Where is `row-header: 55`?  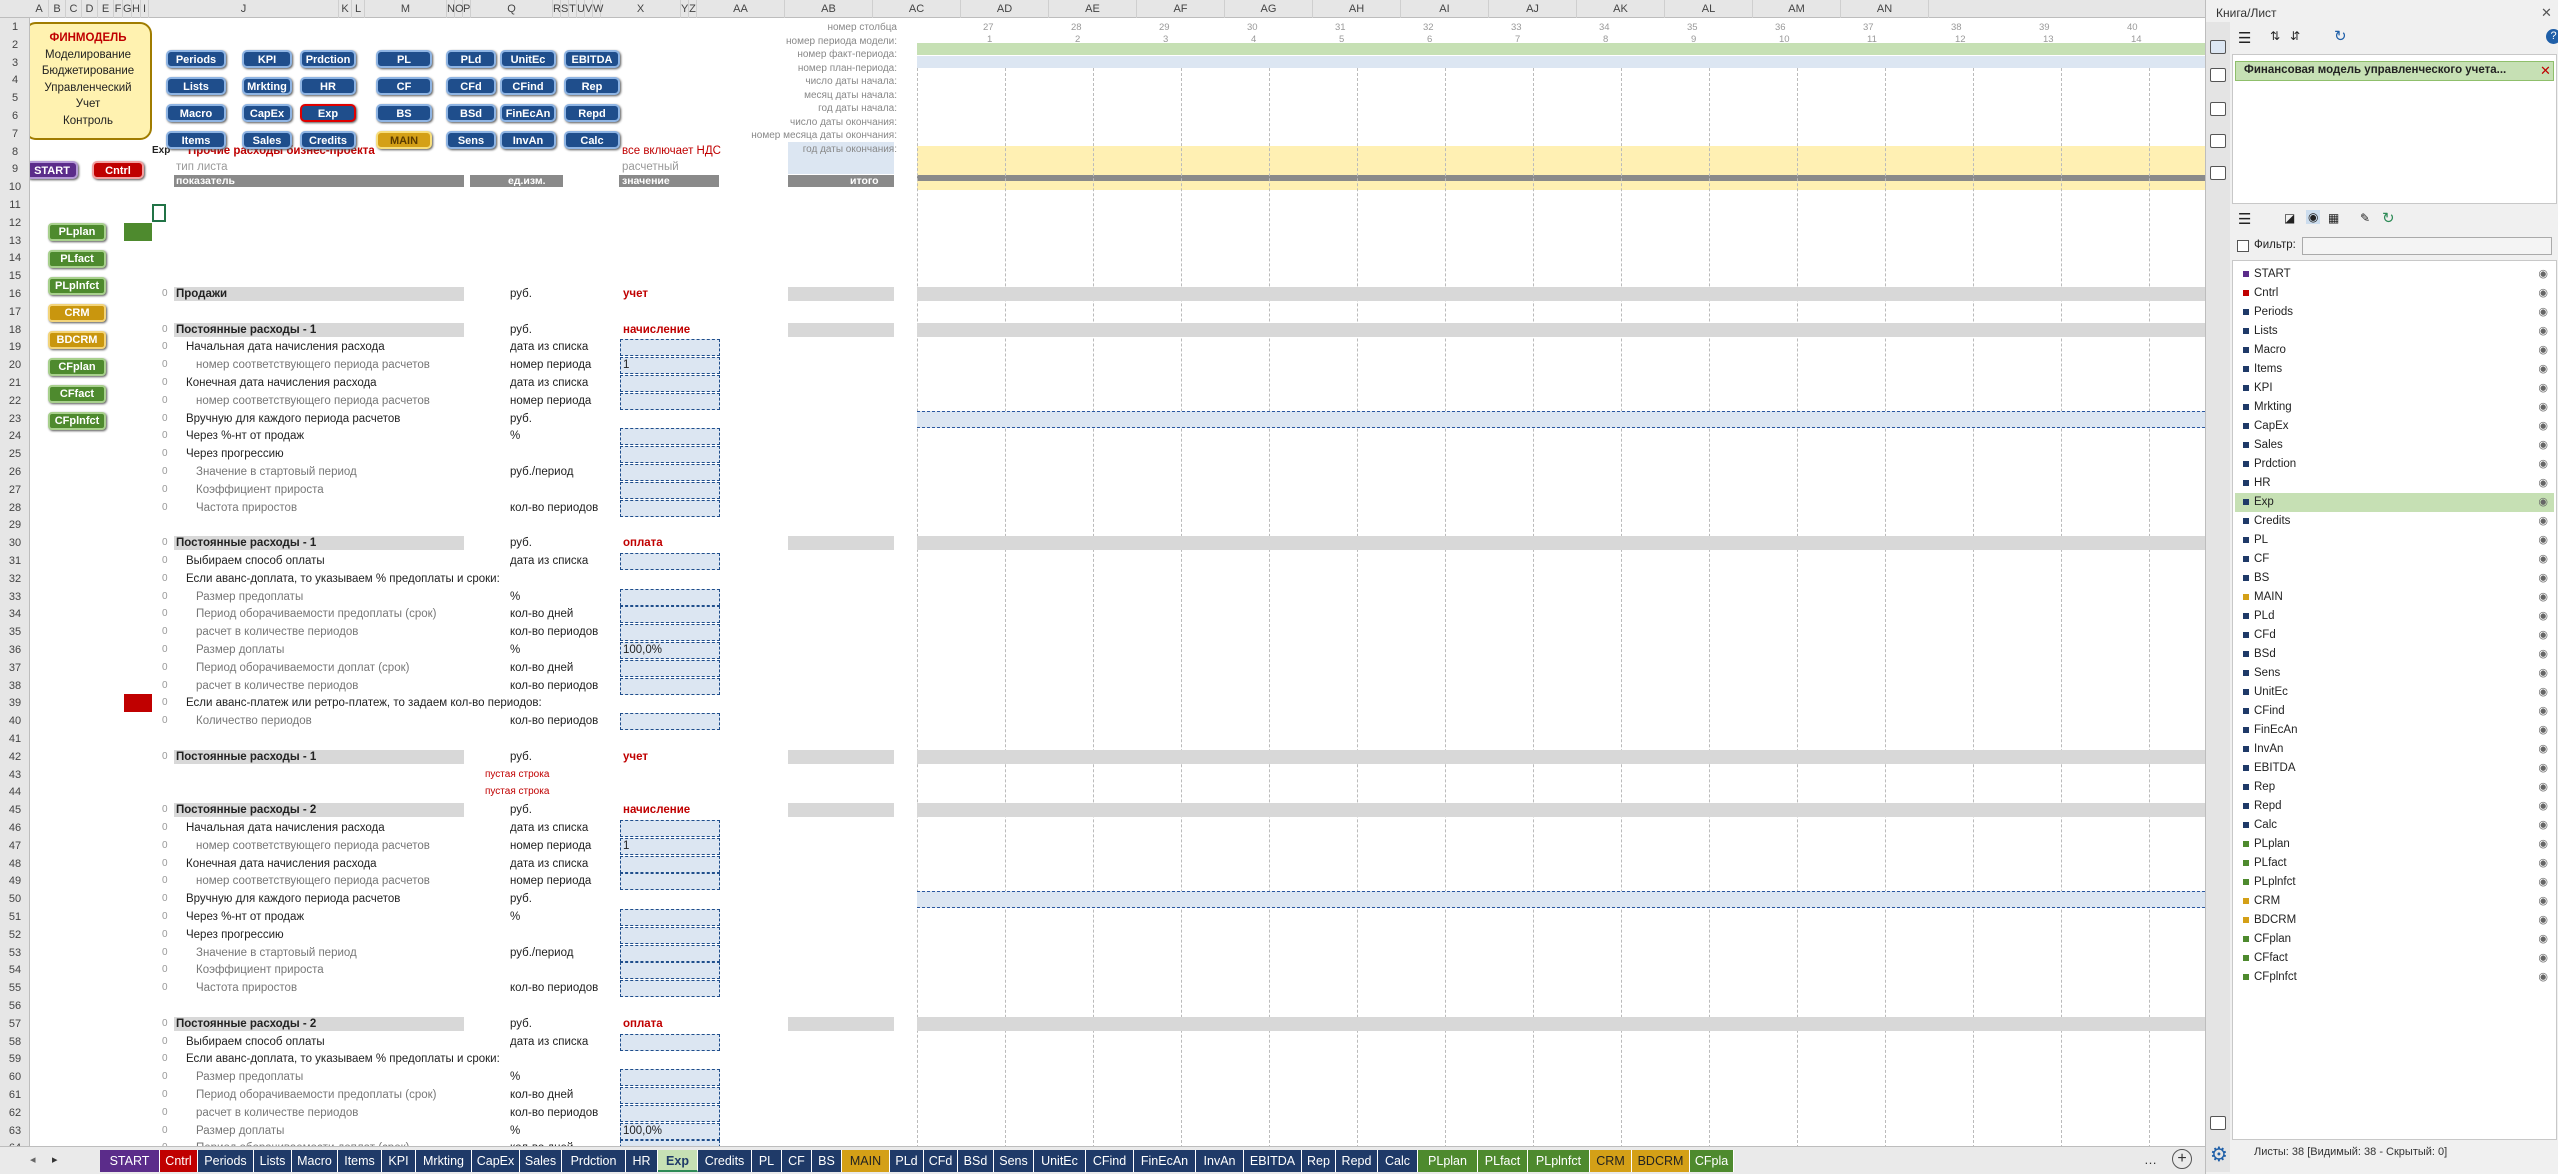 row-header: 55 is located at coordinates (15, 988).